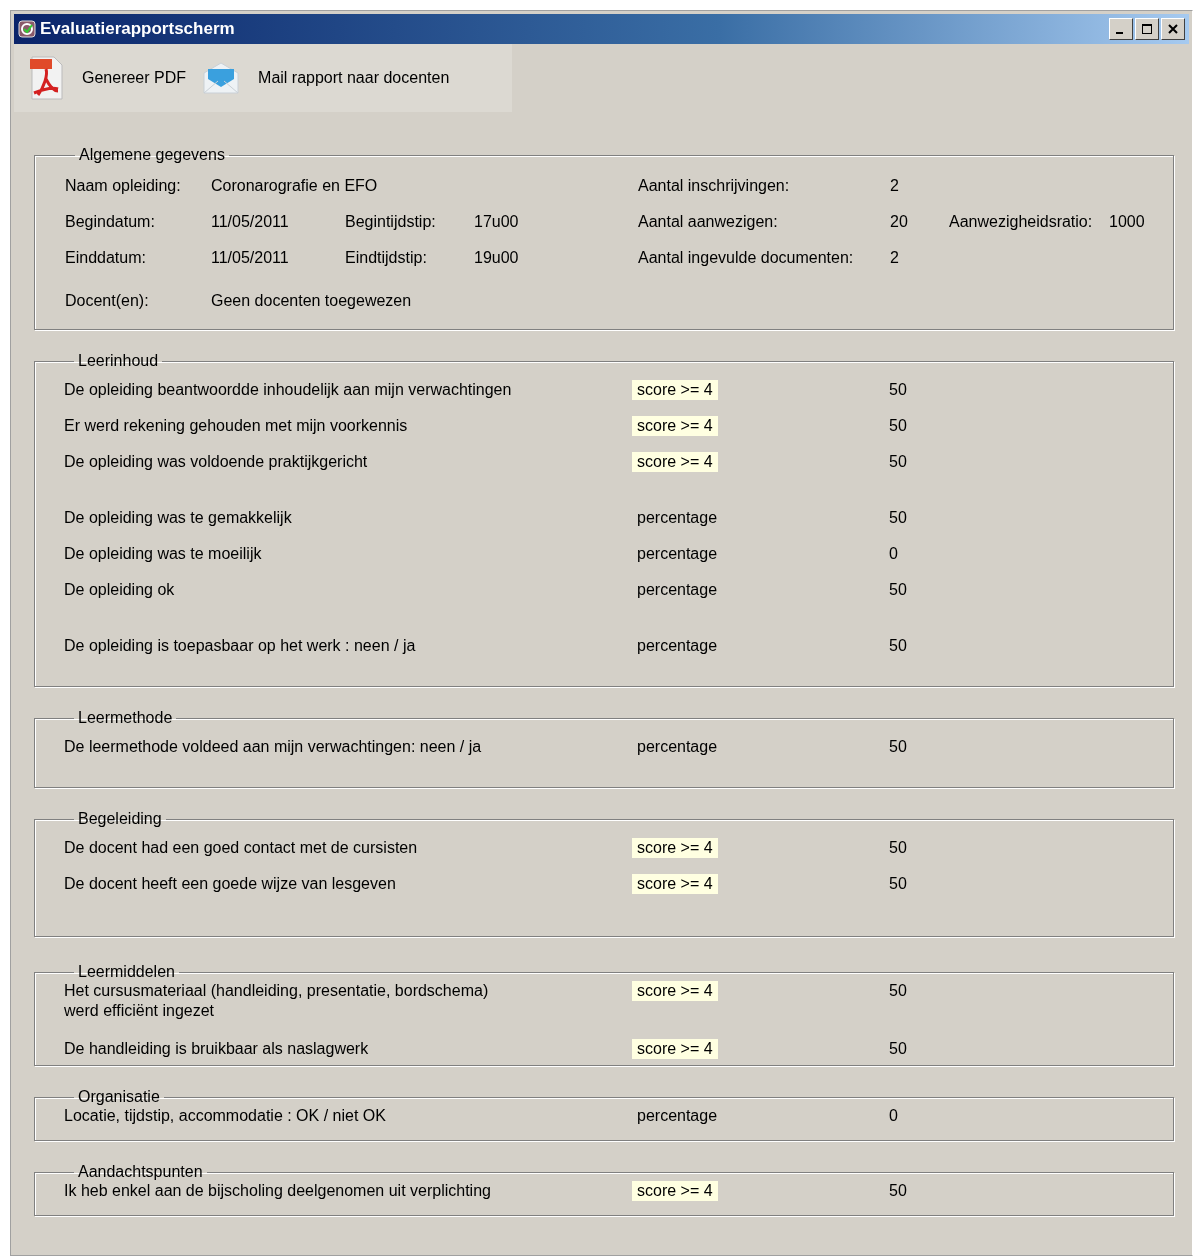 Image resolution: width=1193 pixels, height=1256 pixels. Describe the element at coordinates (217, 1049) in the screenshot. I see `question-text: De handleiding is bruikbaar als naslagwerk` at that location.